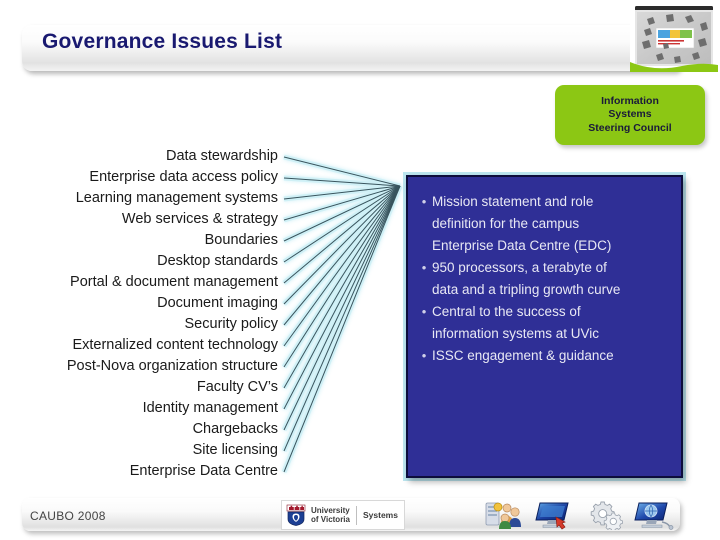 The height and width of the screenshot is (540, 720). I want to click on list-item: Learning management systems, so click(144, 198).